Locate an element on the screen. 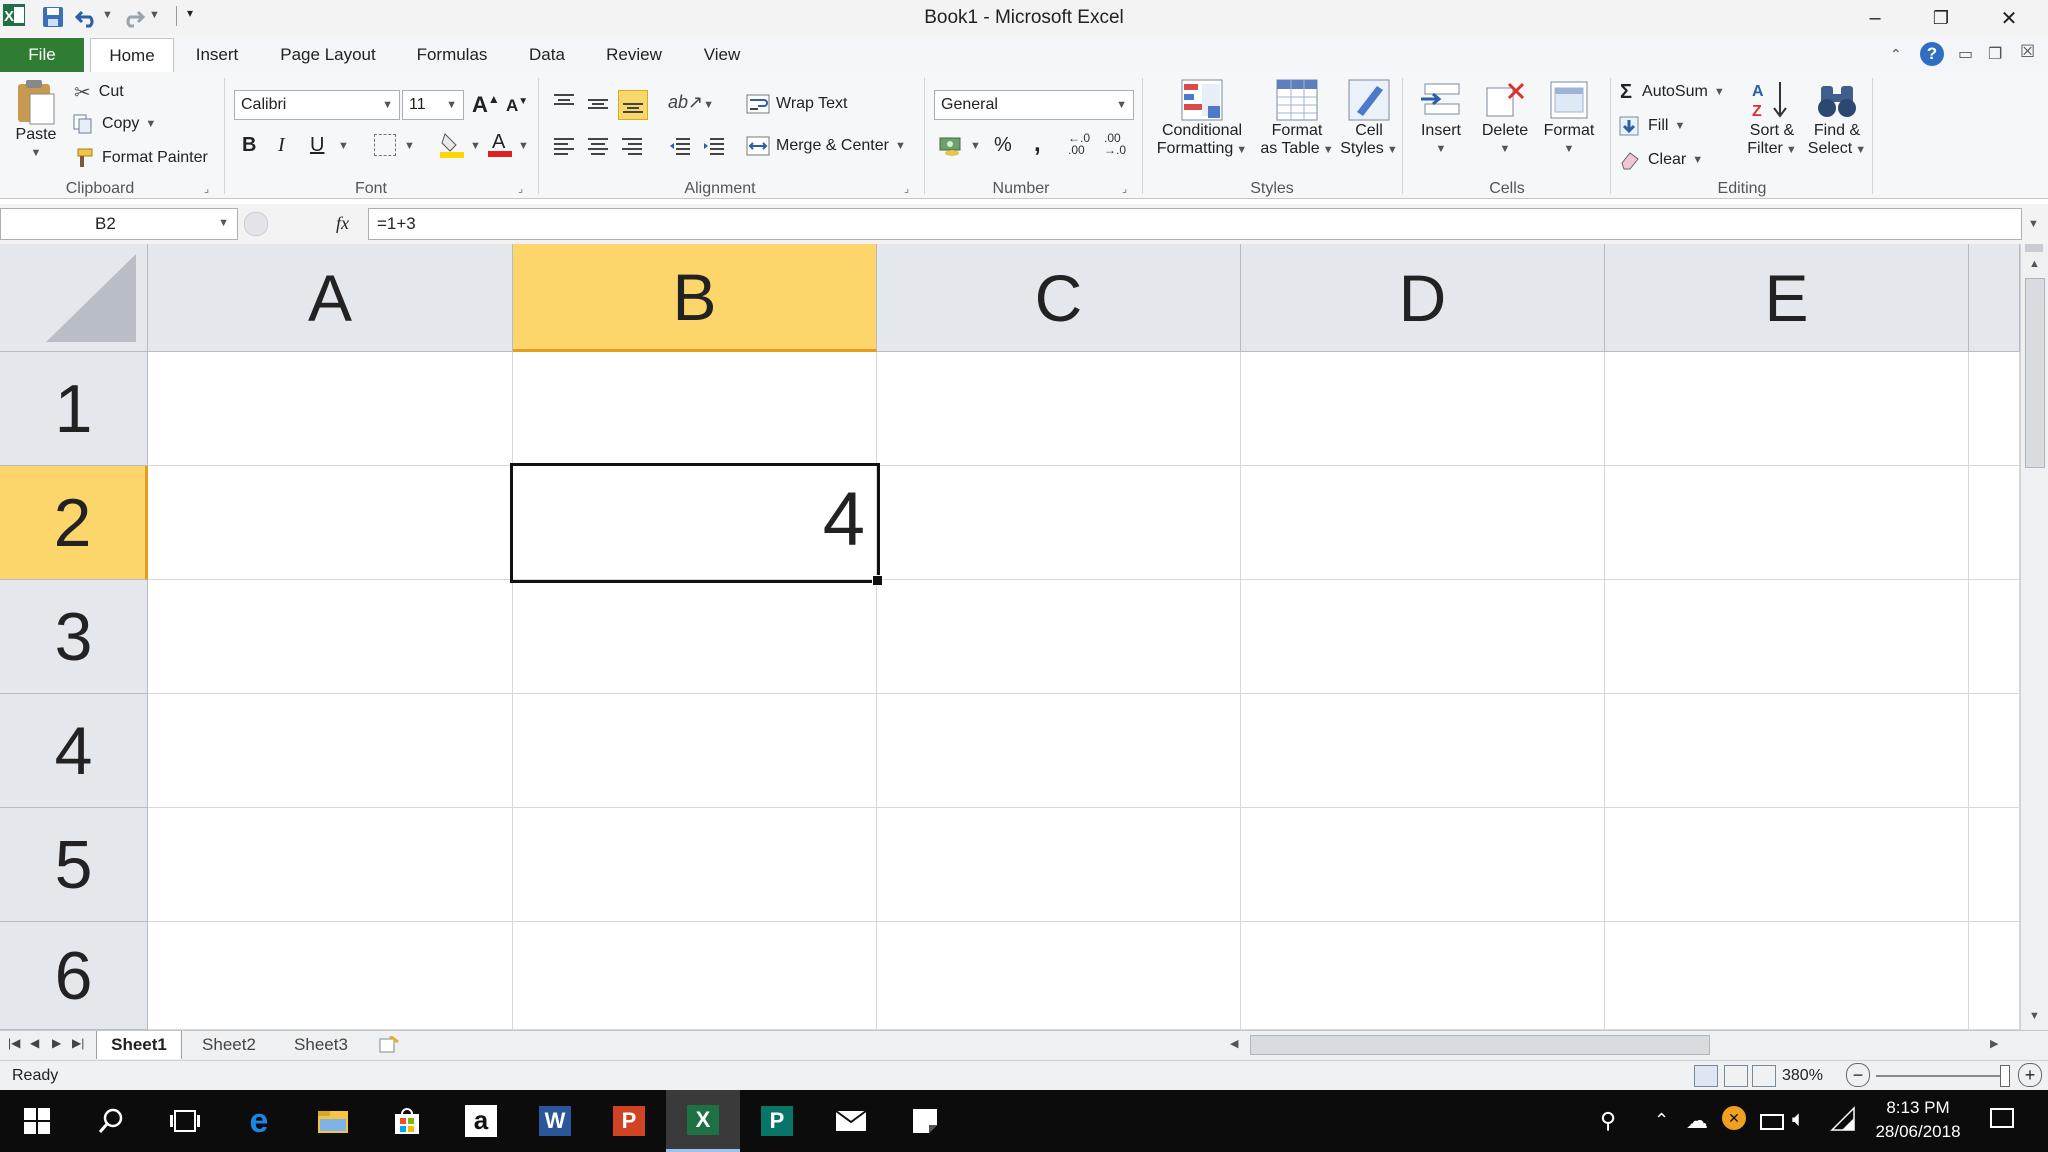 The width and height of the screenshot is (2048, 1152). align-right-icon is located at coordinates (632, 146).